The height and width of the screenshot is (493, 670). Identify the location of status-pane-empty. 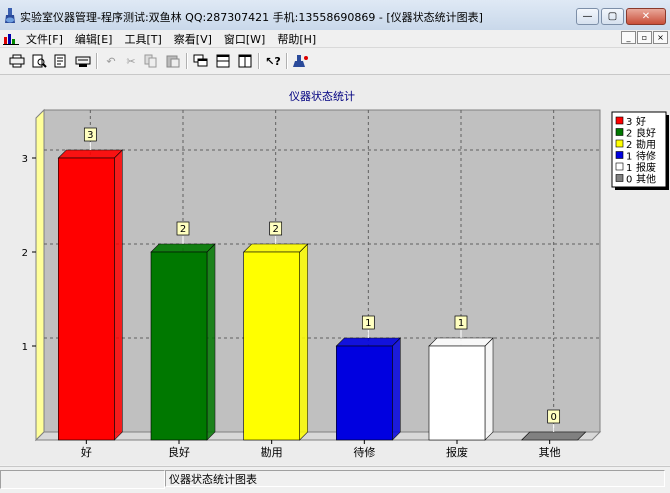
(82, 479).